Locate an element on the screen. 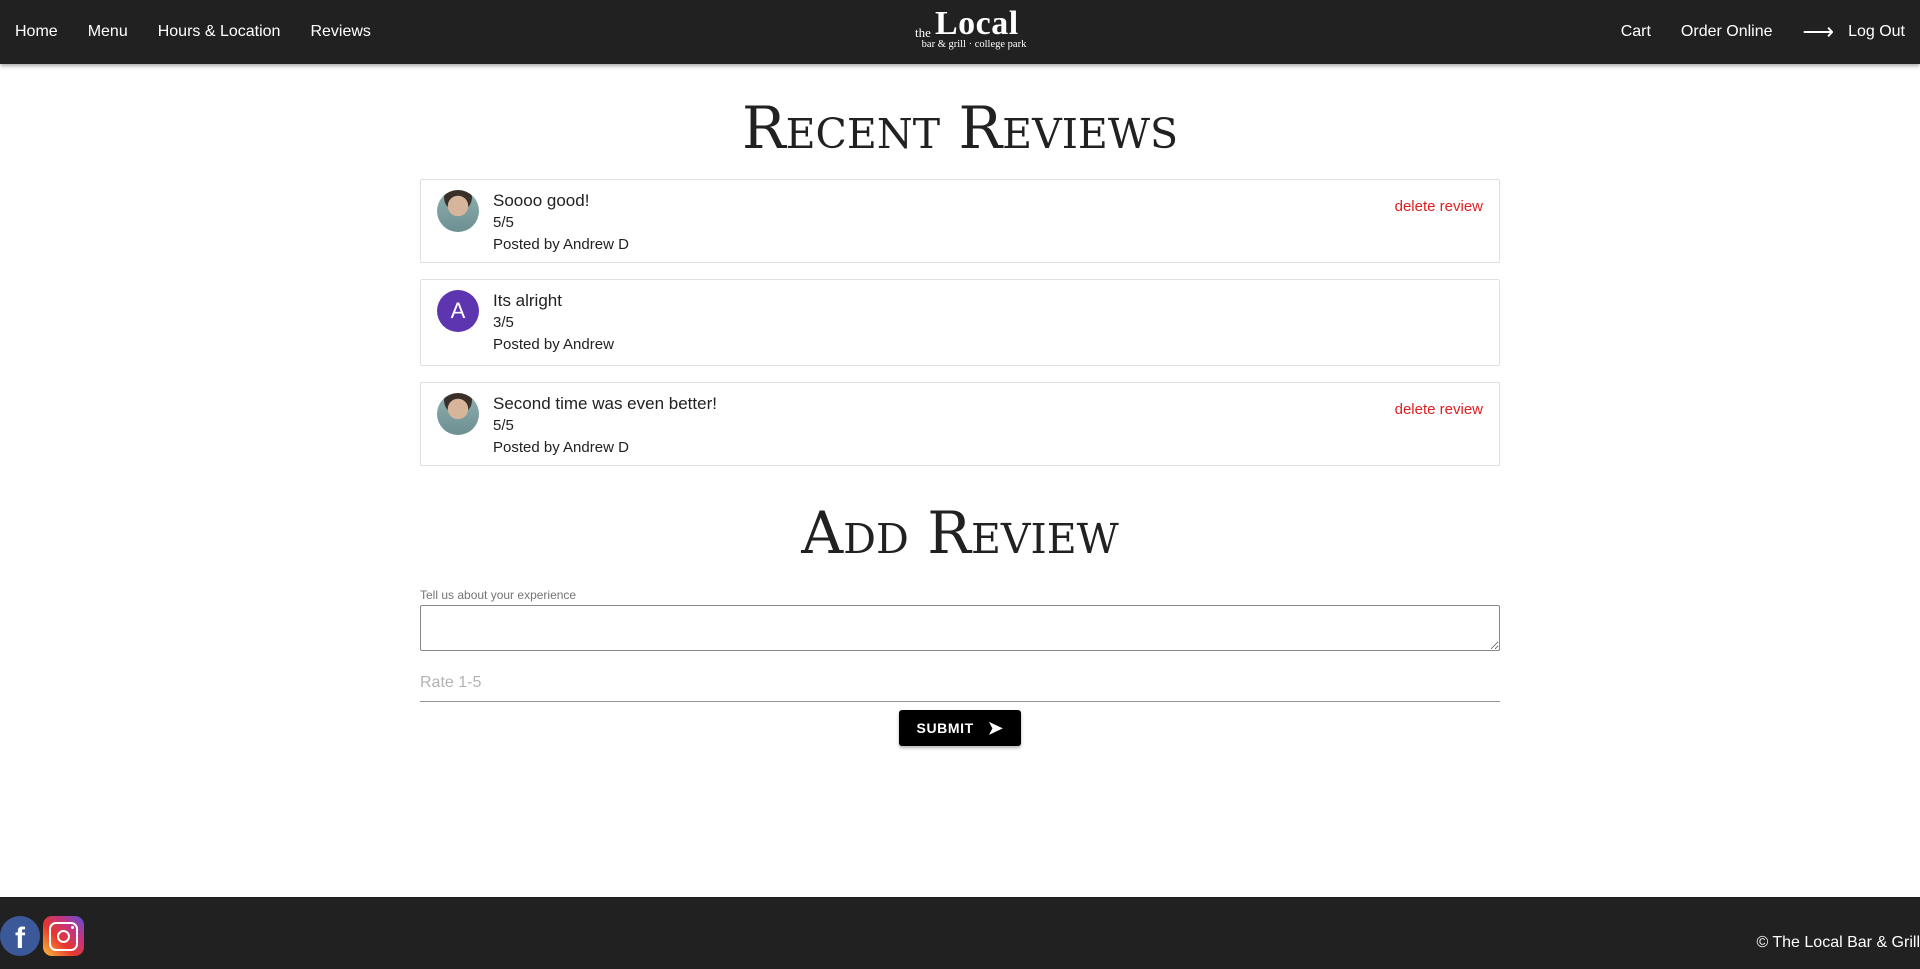 The width and height of the screenshot is (1920, 969). nav-link-cart: Cart is located at coordinates (1636, 32).